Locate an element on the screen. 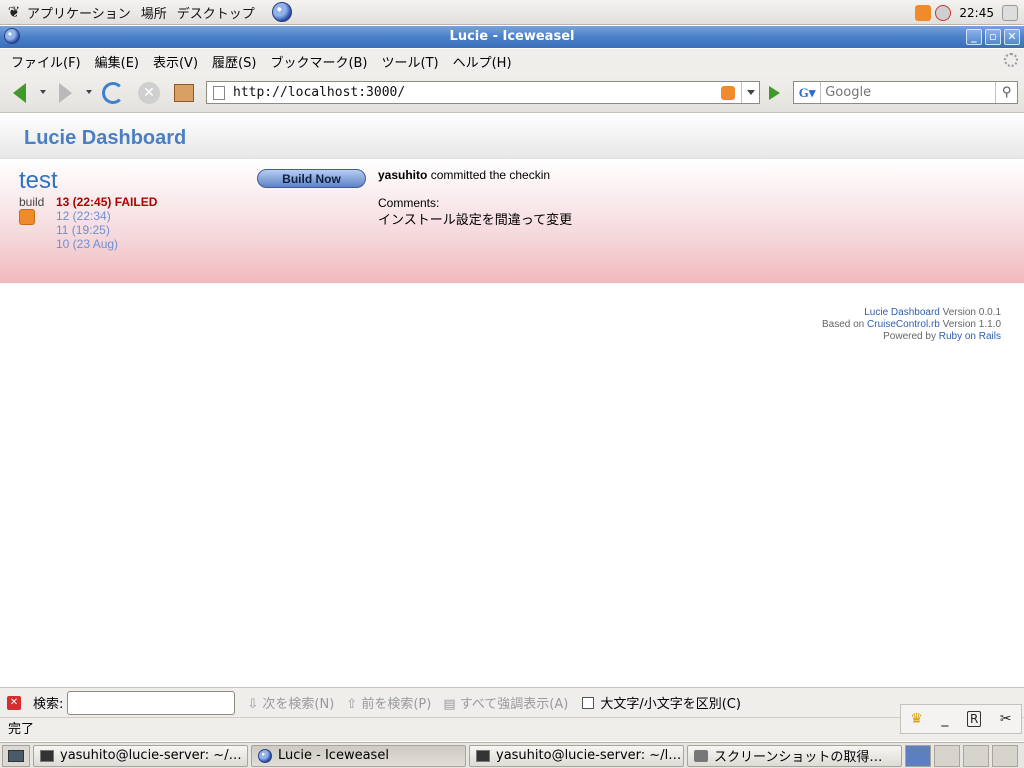 The height and width of the screenshot is (768, 1024). project-name-link: test is located at coordinates (38, 181).